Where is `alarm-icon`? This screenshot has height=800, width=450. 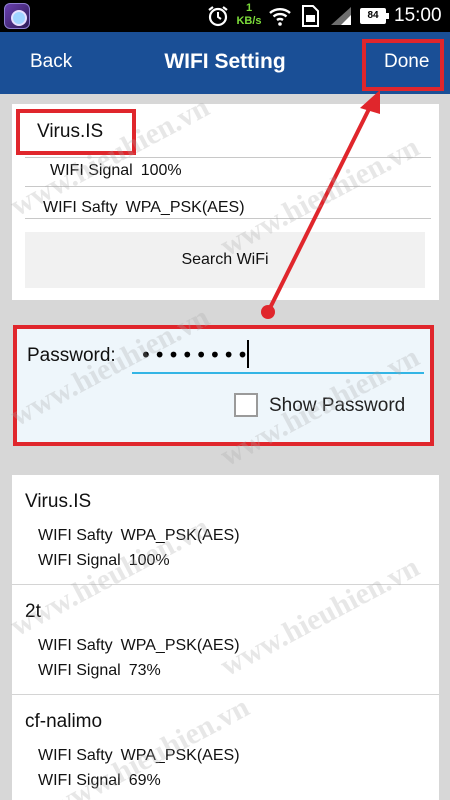
alarm-icon is located at coordinates (218, 16).